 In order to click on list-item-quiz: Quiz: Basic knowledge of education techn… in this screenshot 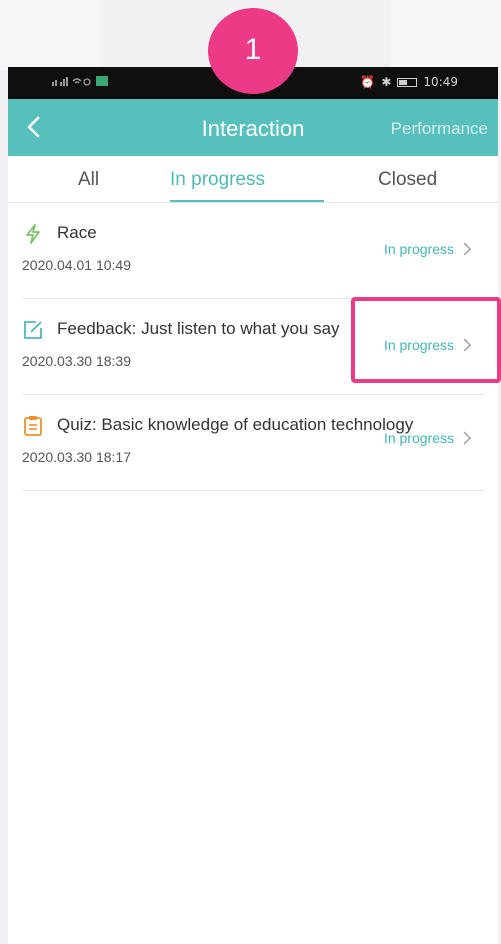, I will do `click(253, 443)`.